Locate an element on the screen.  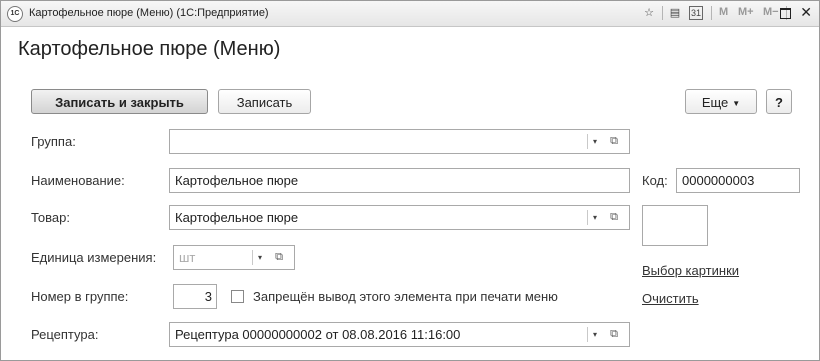
clear-picture-link: Очистить is located at coordinates (670, 298).